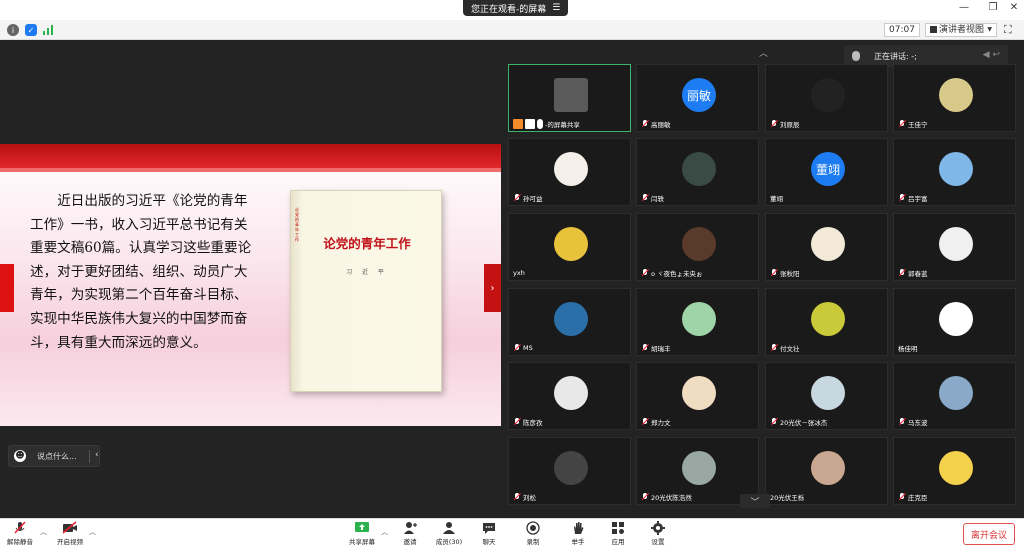 The image size is (1024, 549). I want to click on pin-icon: ◀ ↩, so click(991, 55).